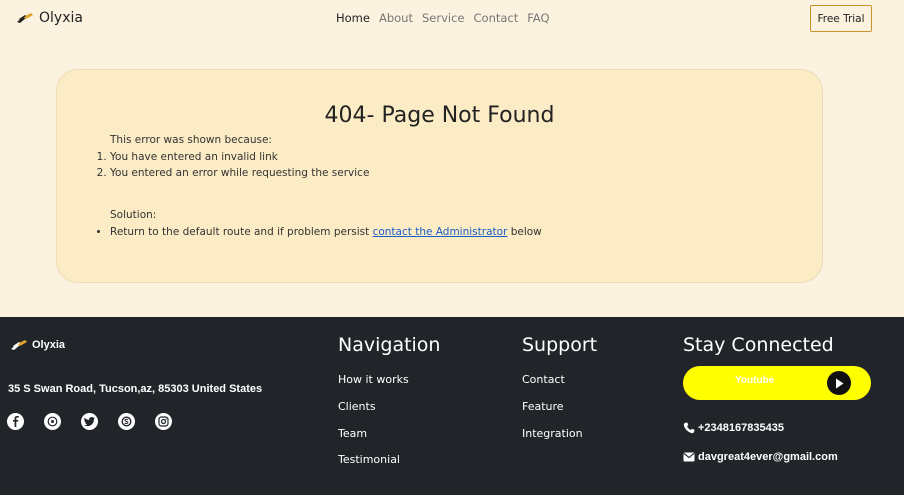  Describe the element at coordinates (560, 345) in the screenshot. I see `support-heading: Support` at that location.